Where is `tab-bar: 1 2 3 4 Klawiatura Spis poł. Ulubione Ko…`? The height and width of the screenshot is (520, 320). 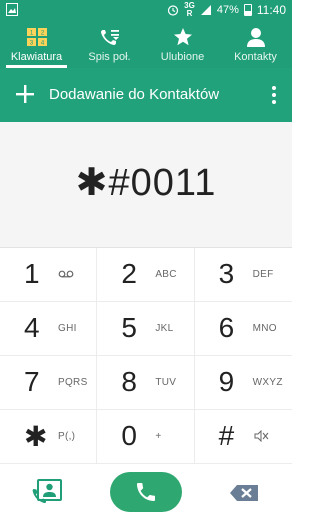 tab-bar: 1 2 3 4 Klawiatura Spis poł. Ulubione Ko… is located at coordinates (146, 44).